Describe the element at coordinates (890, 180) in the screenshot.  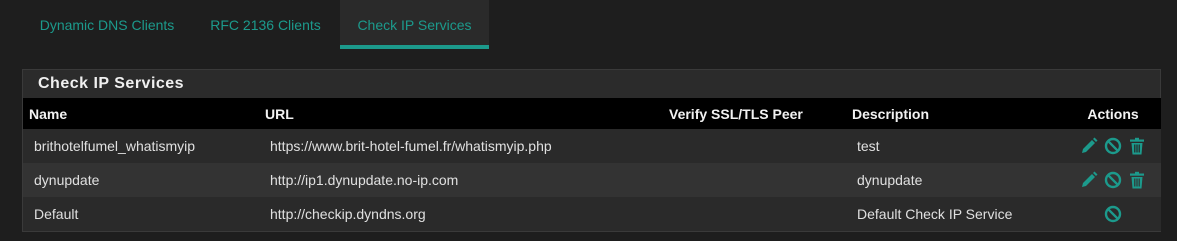
I see `cell-description: dynupdate` at that location.